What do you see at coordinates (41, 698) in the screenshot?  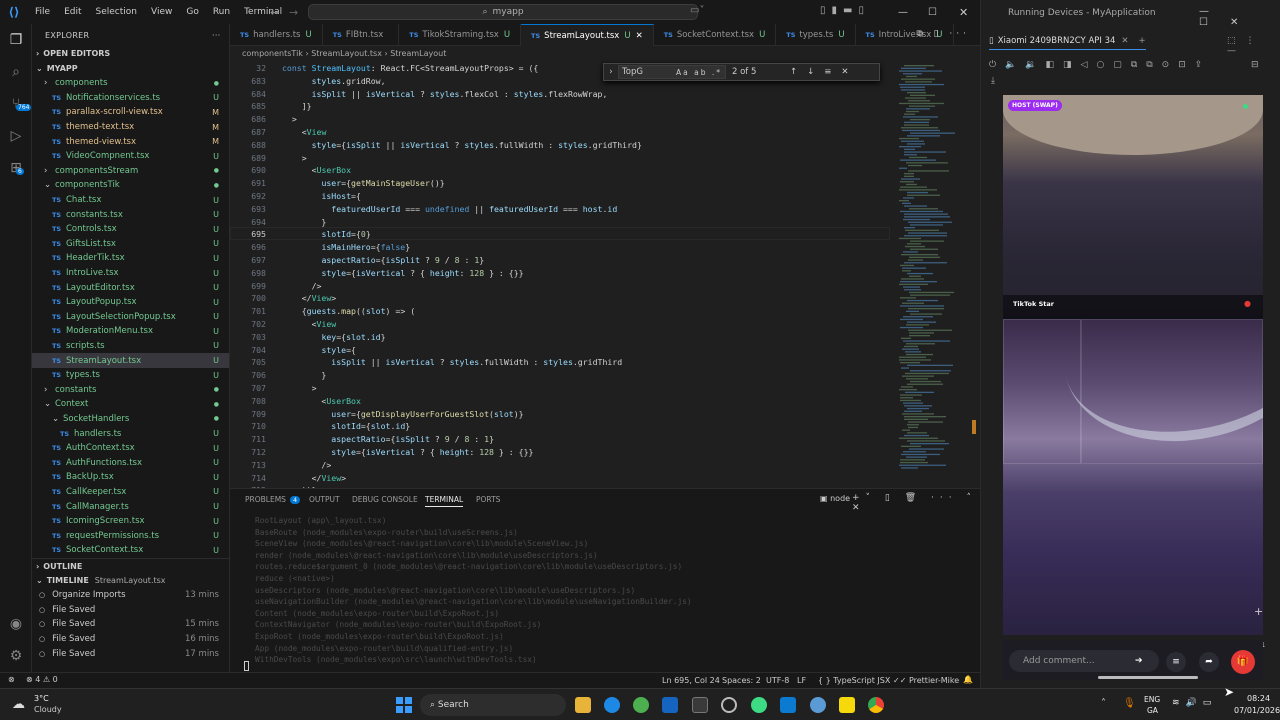 I see `weather-temp: 3°C` at bounding box center [41, 698].